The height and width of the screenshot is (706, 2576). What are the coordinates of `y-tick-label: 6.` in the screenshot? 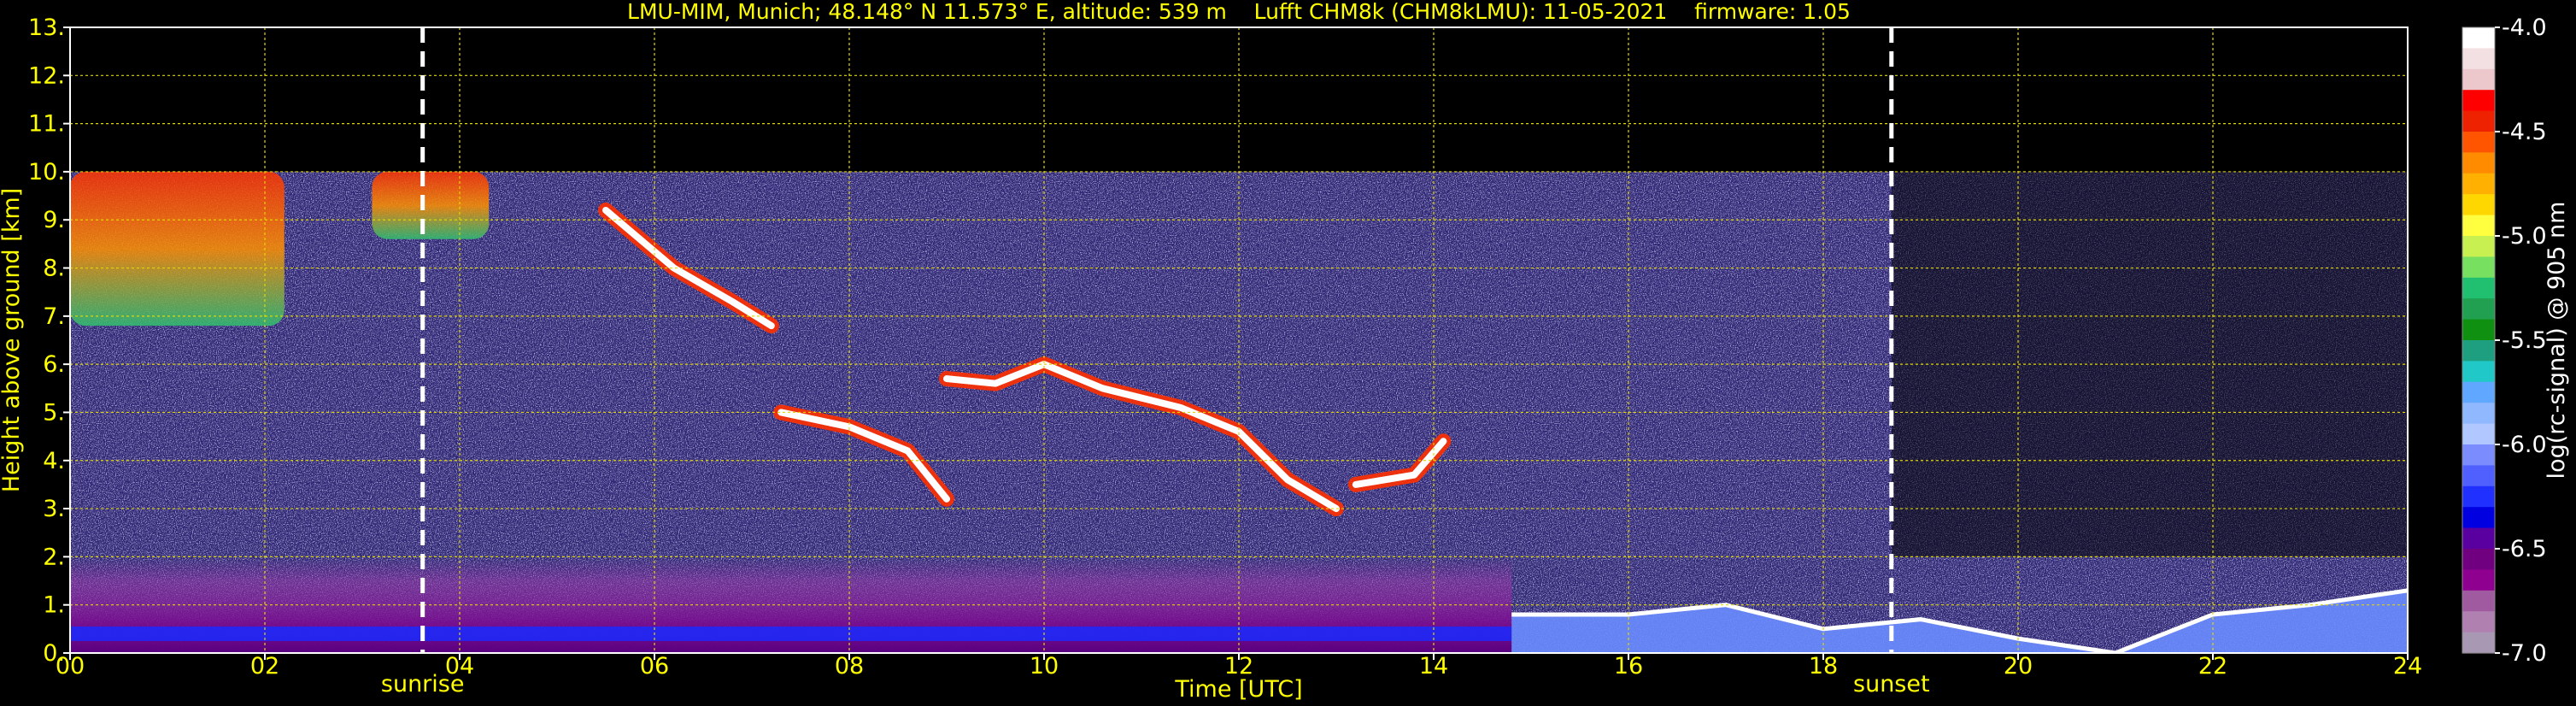 It's located at (54, 364).